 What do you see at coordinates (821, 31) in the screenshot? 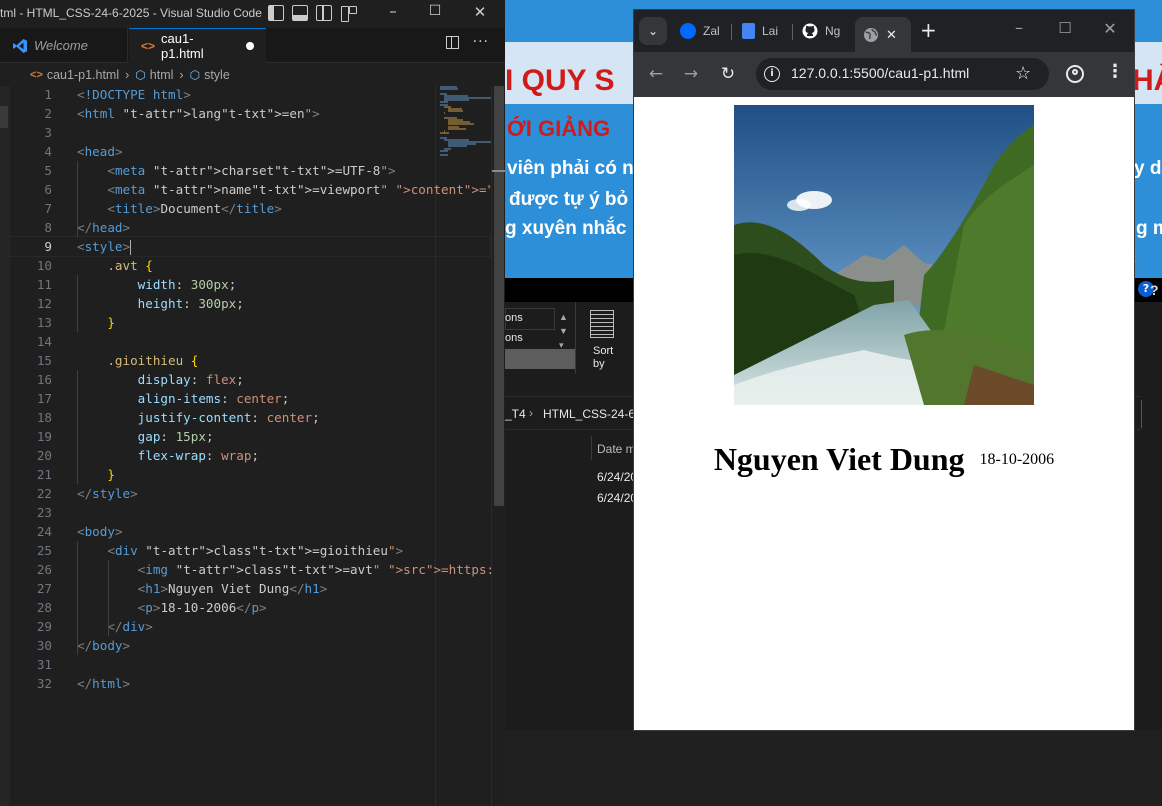
I see `browser-tab-github: Ng` at bounding box center [821, 31].